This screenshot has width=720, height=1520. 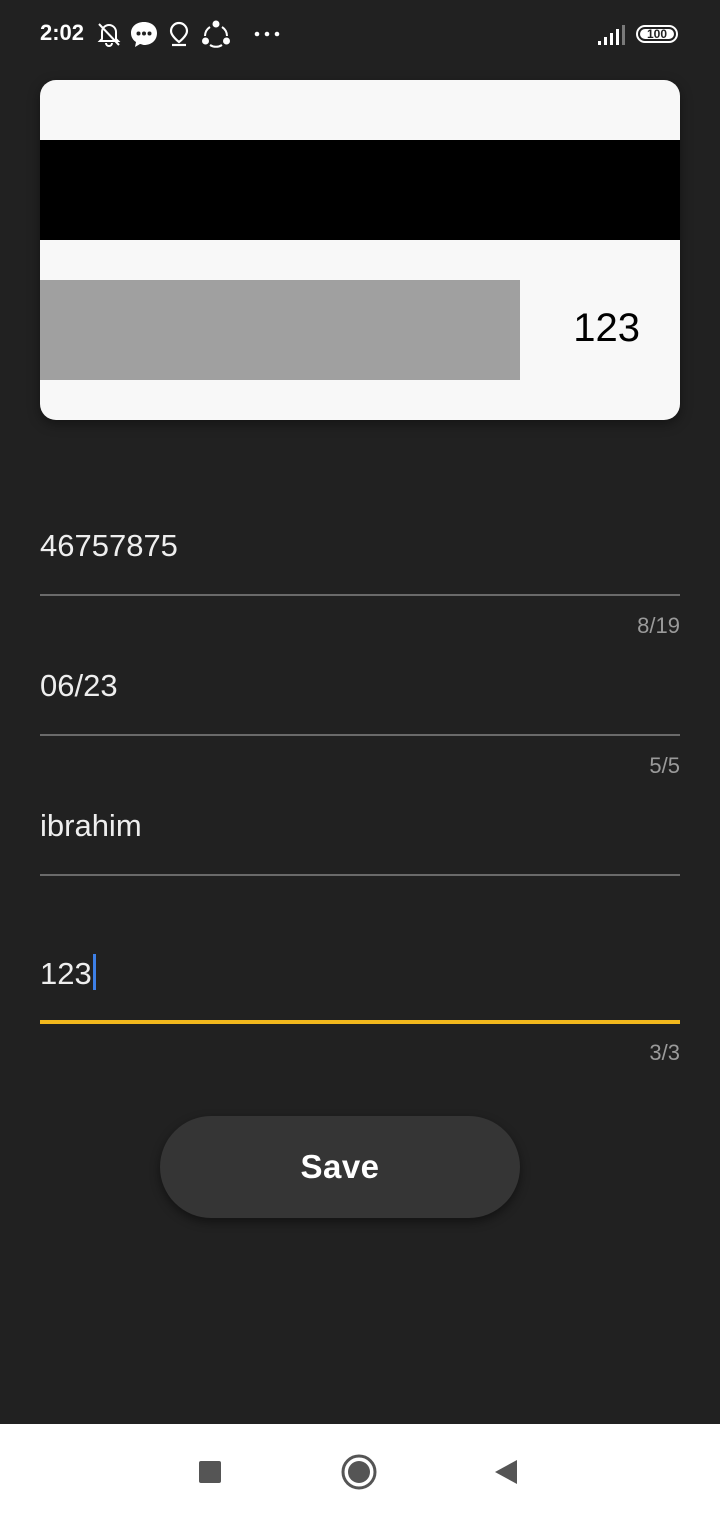 What do you see at coordinates (360, 1005) in the screenshot?
I see `cvv-field: 123 3/3` at bounding box center [360, 1005].